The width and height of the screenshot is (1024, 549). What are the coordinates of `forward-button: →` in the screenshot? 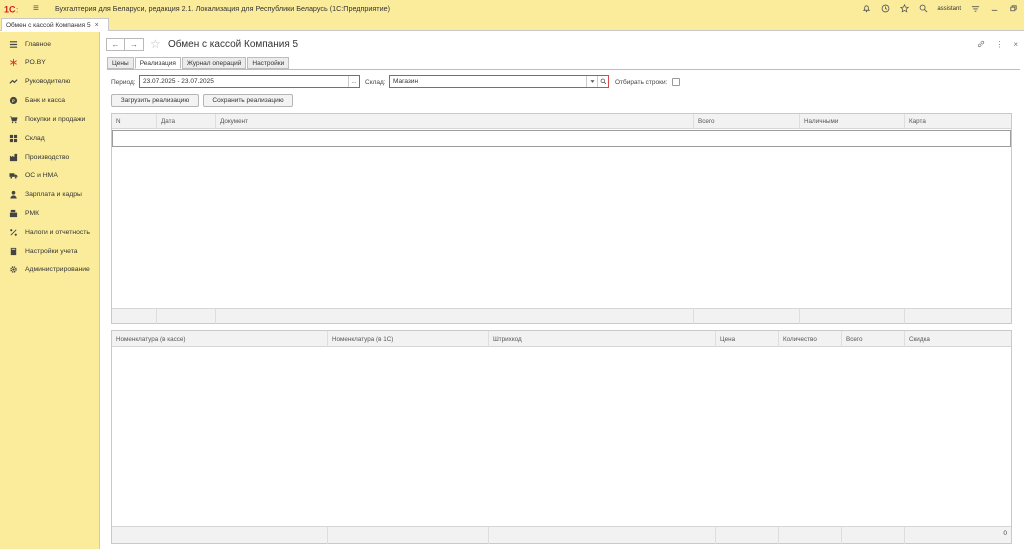 It's located at (134, 44).